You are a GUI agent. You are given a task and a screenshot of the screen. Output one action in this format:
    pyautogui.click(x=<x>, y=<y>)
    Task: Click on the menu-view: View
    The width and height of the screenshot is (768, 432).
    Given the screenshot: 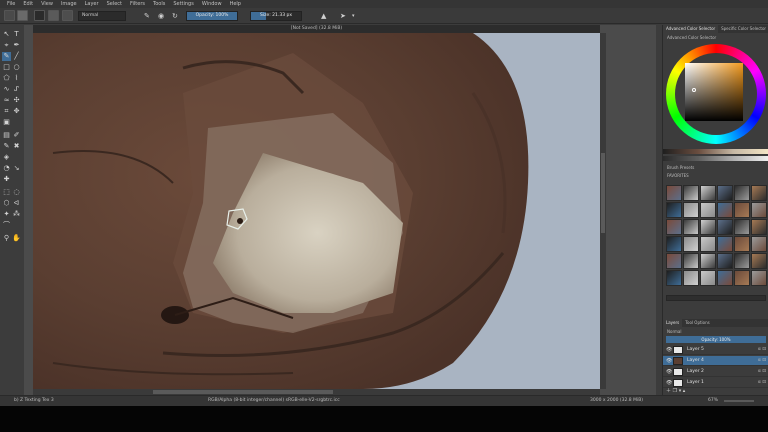 What is the action you would take?
    pyautogui.click(x=47, y=4)
    